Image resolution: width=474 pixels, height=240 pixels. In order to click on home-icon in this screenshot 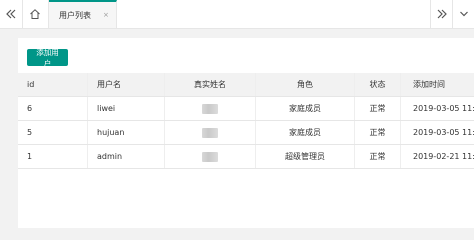, I will do `click(35, 14)`.